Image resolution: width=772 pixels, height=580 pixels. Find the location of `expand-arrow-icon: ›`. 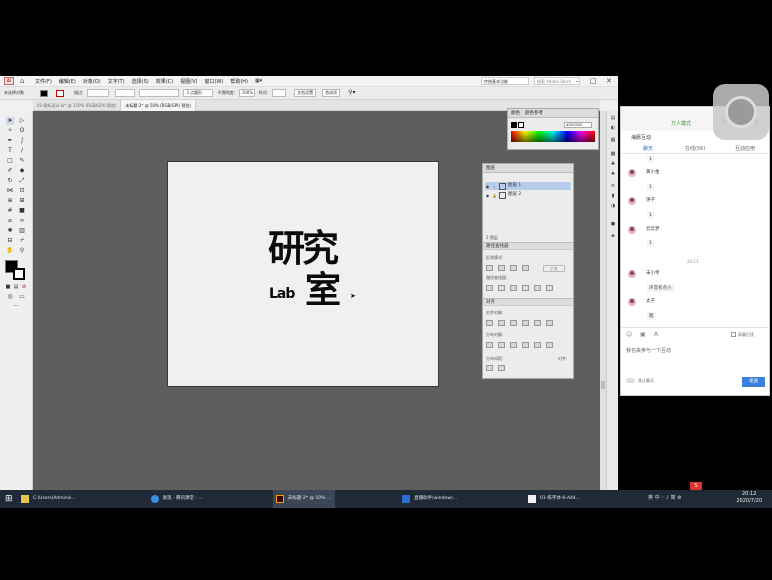

expand-arrow-icon: › is located at coordinates (494, 186).